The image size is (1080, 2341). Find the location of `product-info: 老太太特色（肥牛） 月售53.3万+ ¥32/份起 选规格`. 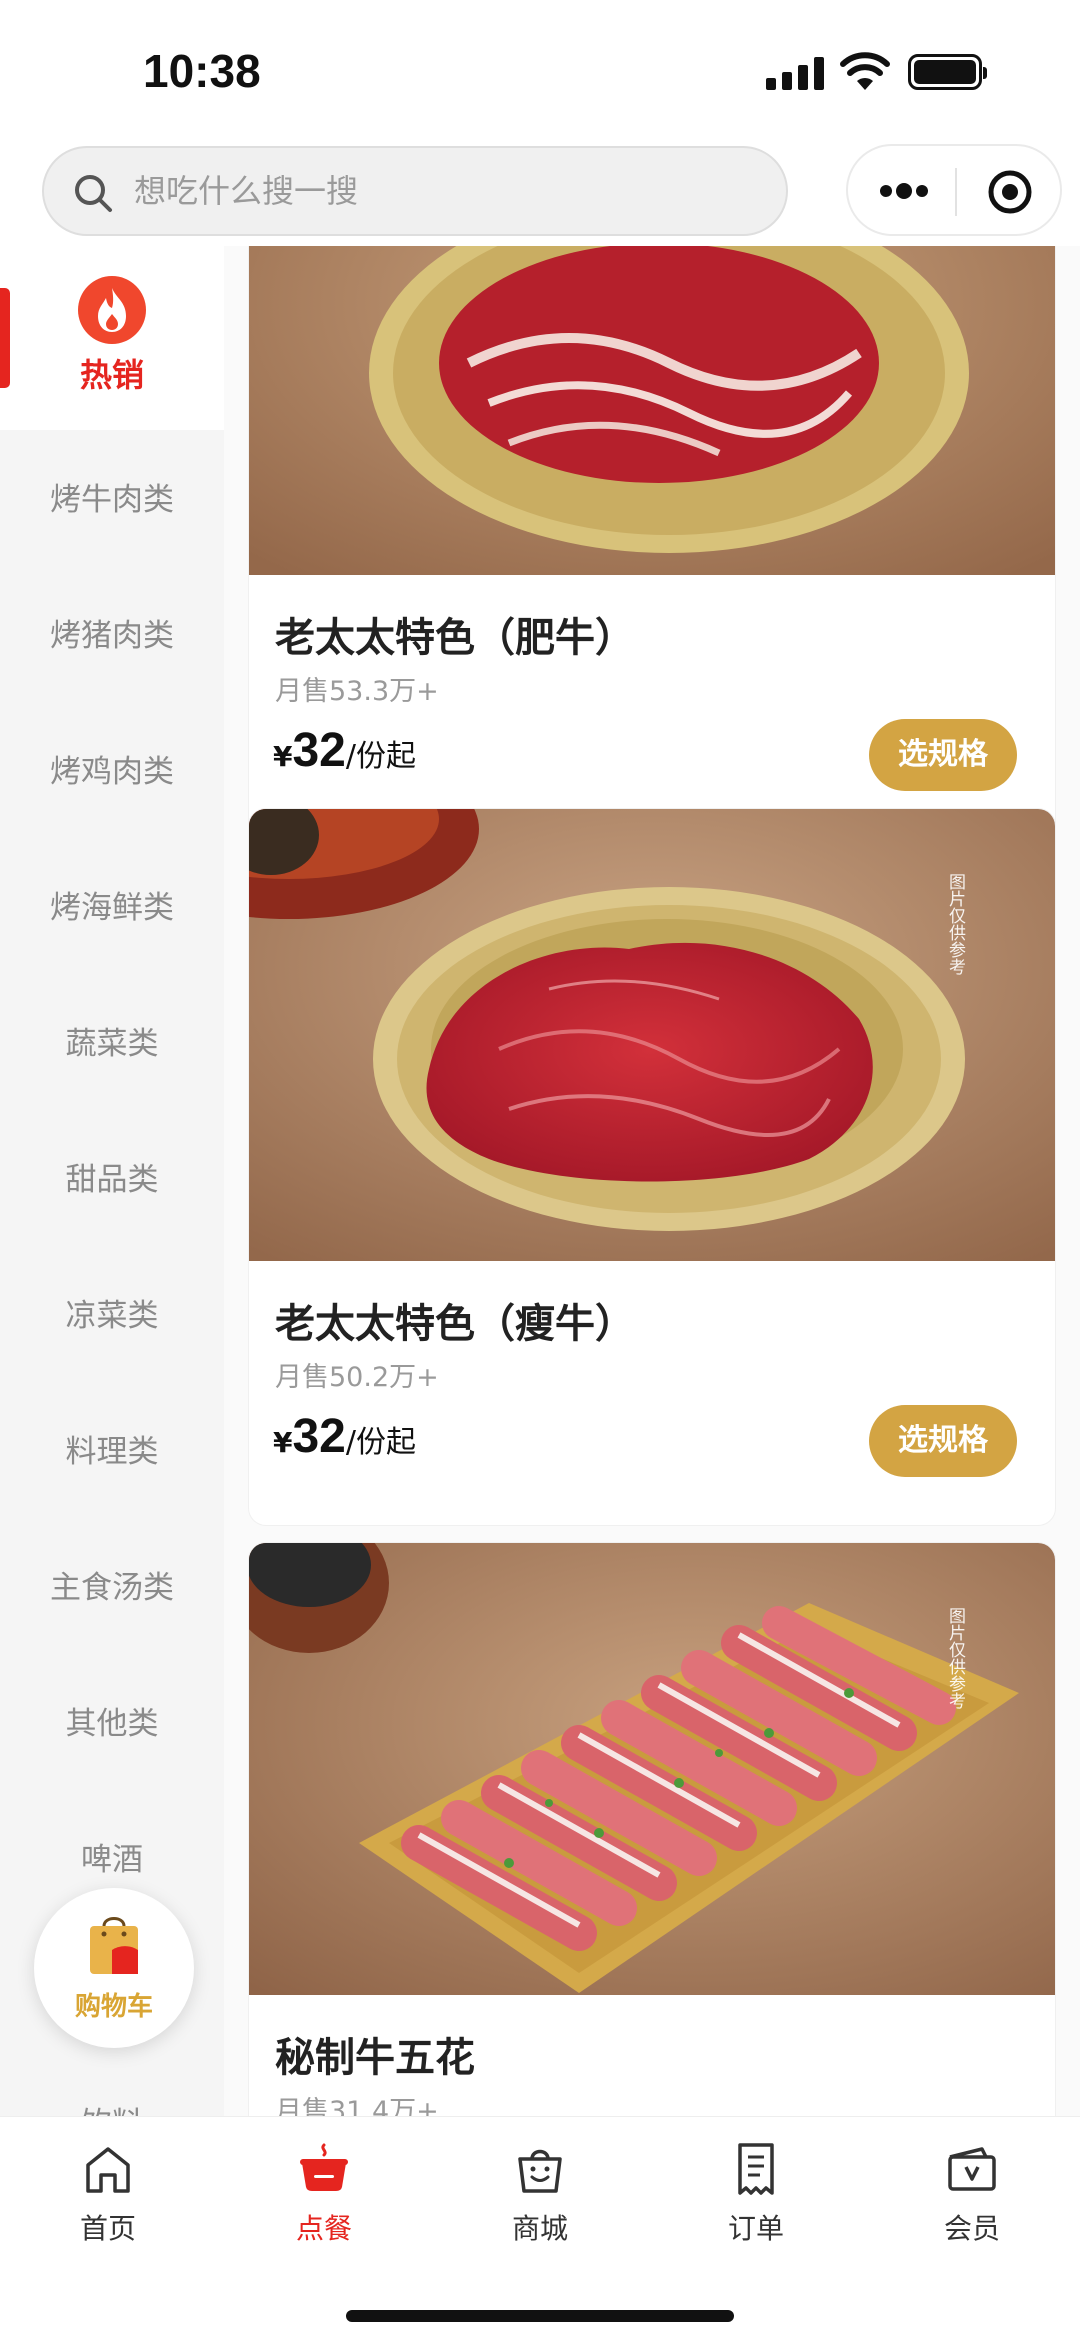

product-info: 老太太特色（肥牛） 月售53.3万+ ¥32/份起 选规格 is located at coordinates (652, 707).